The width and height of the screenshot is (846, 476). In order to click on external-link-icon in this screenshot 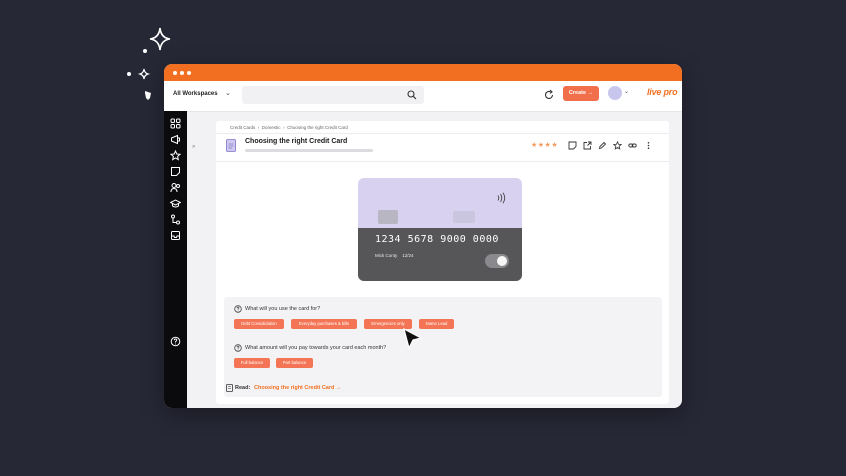, I will do `click(587, 145)`.